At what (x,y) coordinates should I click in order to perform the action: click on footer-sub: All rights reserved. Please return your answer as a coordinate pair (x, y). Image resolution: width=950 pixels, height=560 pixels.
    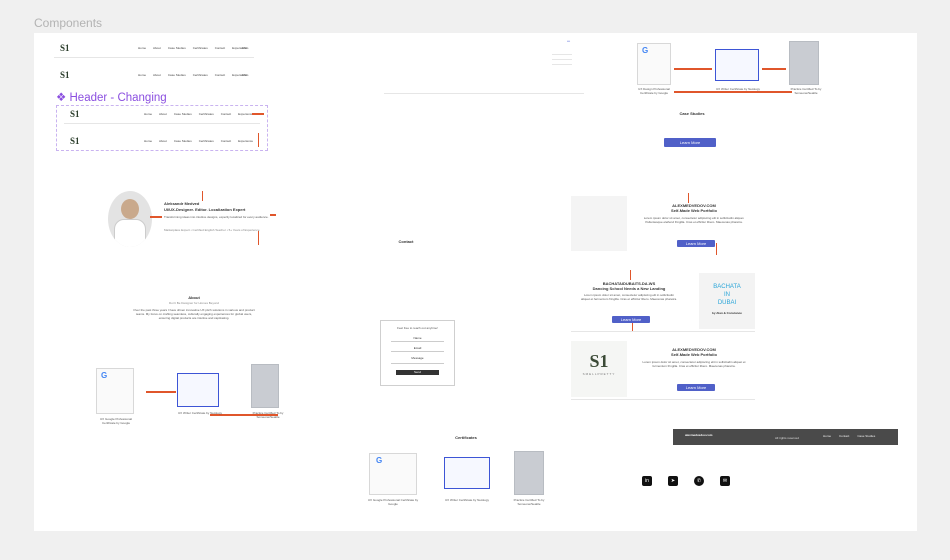
    Looking at the image, I should click on (787, 438).